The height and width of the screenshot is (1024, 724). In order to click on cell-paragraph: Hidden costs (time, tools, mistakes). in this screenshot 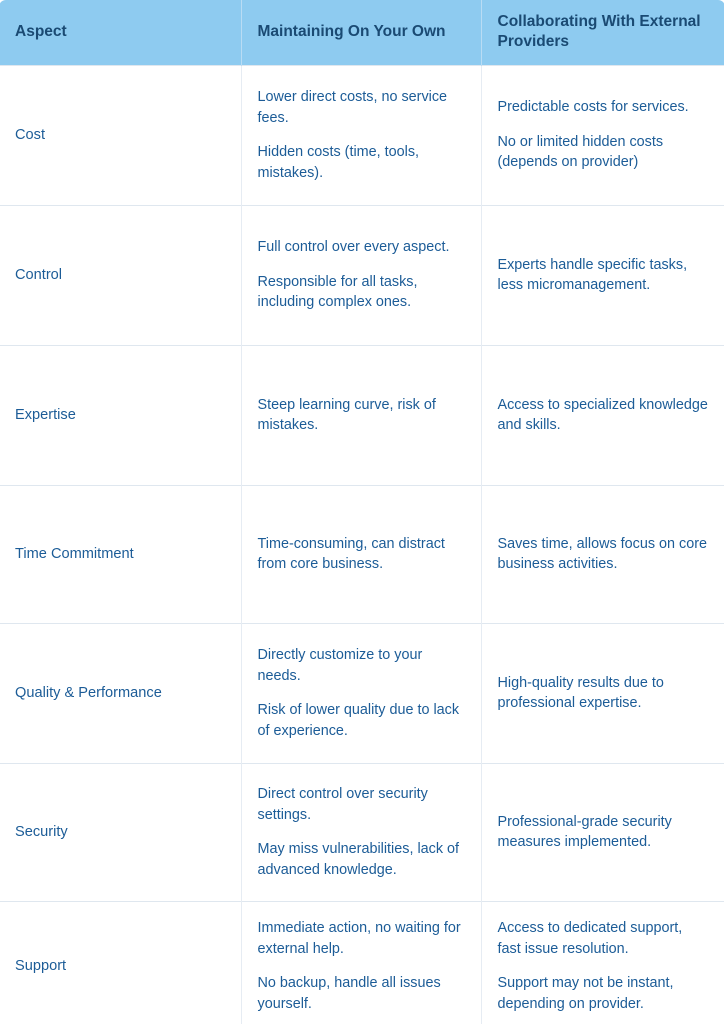, I will do `click(338, 162)`.